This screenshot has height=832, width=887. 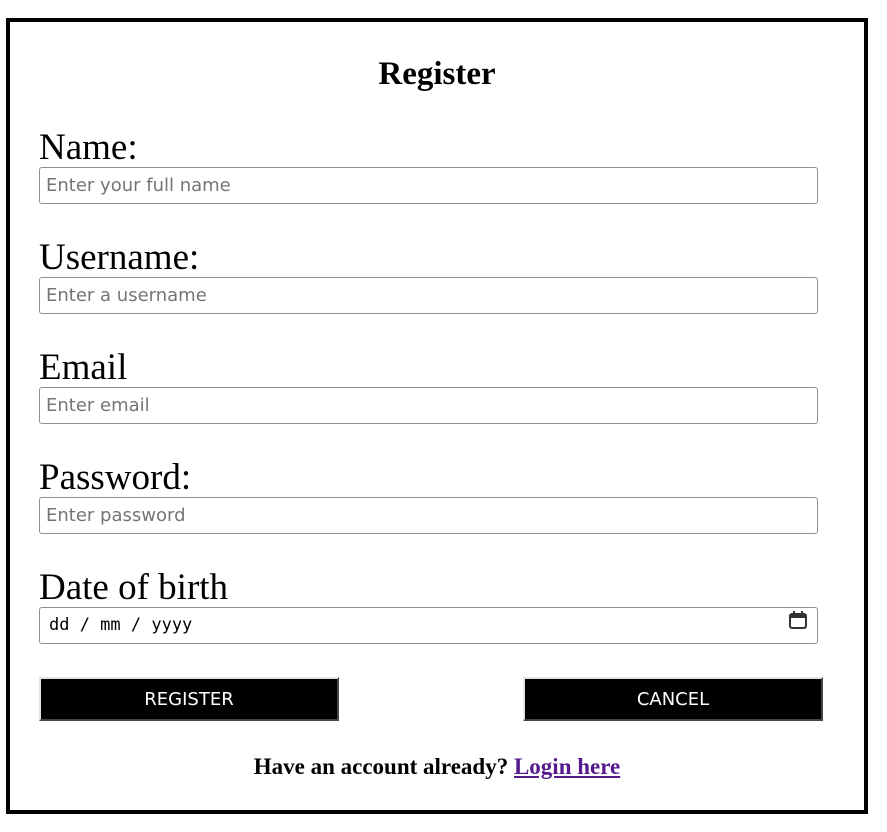 What do you see at coordinates (428, 185) in the screenshot?
I see `name-input` at bounding box center [428, 185].